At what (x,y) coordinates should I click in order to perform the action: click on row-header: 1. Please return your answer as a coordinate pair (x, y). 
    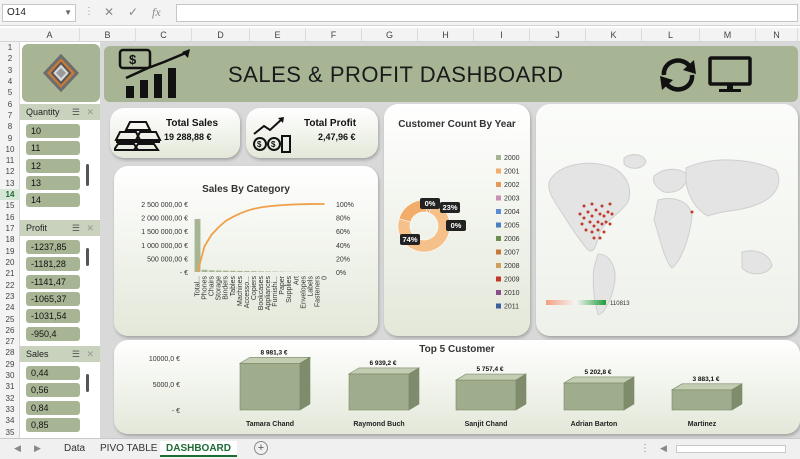
    Looking at the image, I should click on (10, 47).